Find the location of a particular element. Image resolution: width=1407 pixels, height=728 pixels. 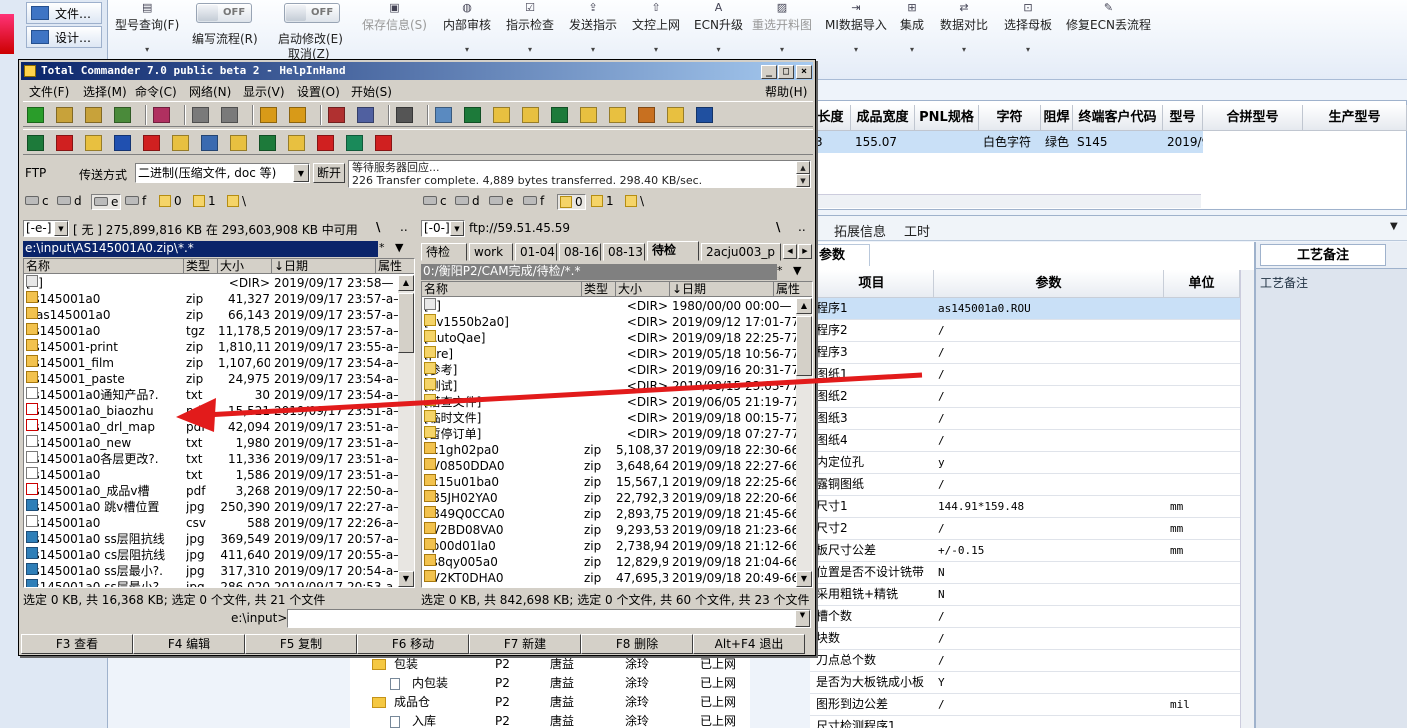

arrow-shaft is located at coordinates (563, 395).